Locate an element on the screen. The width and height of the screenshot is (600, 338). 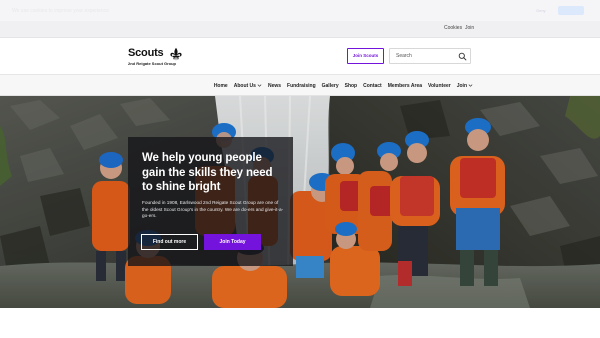
nav-item-about-us: About Us is located at coordinates (248, 86).